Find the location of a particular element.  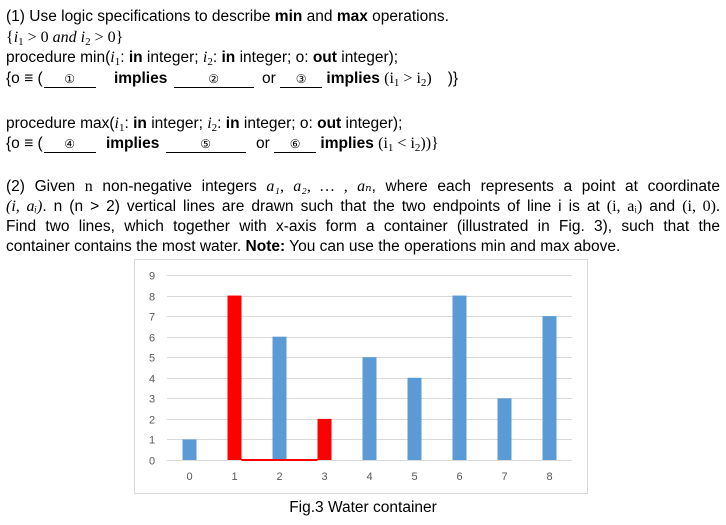

x-tick-label: 1 is located at coordinates (234, 477).